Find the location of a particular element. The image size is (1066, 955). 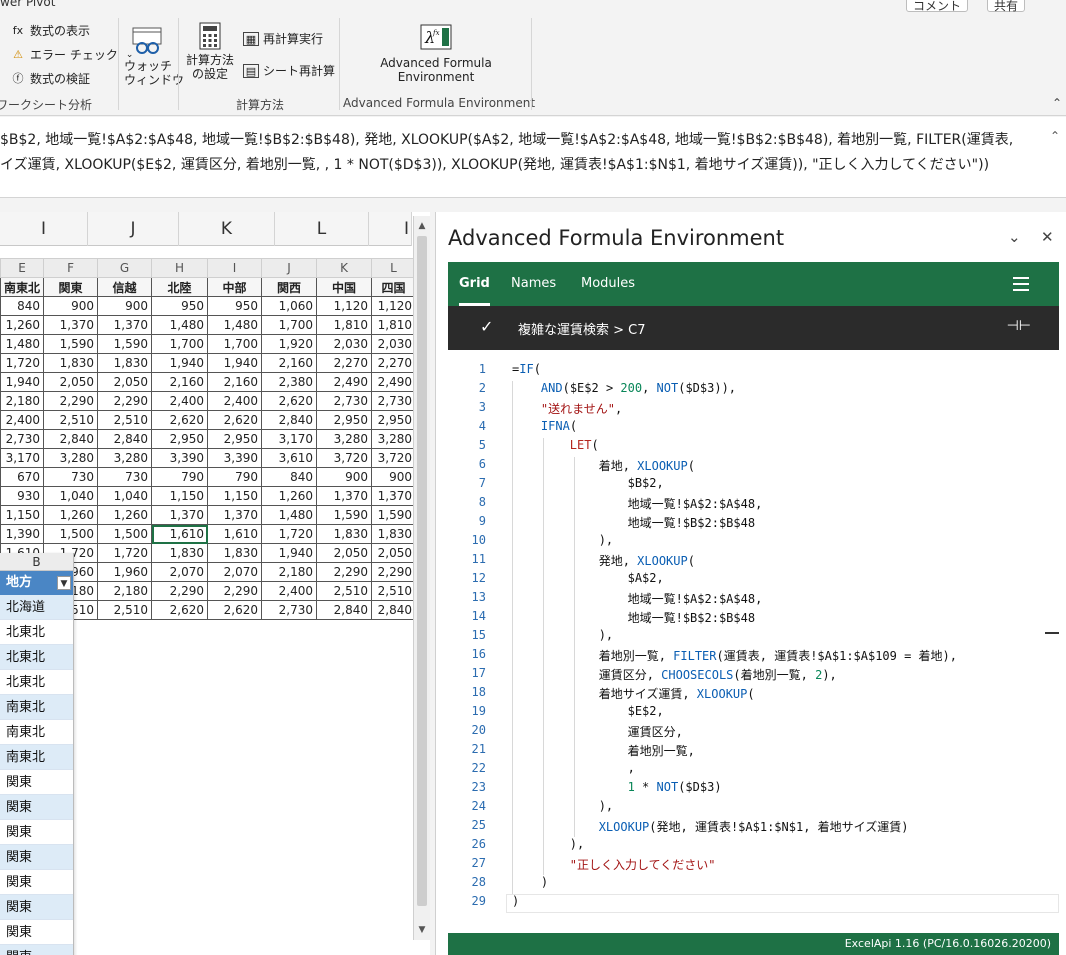

table-cell: 1,610 is located at coordinates (235, 534).